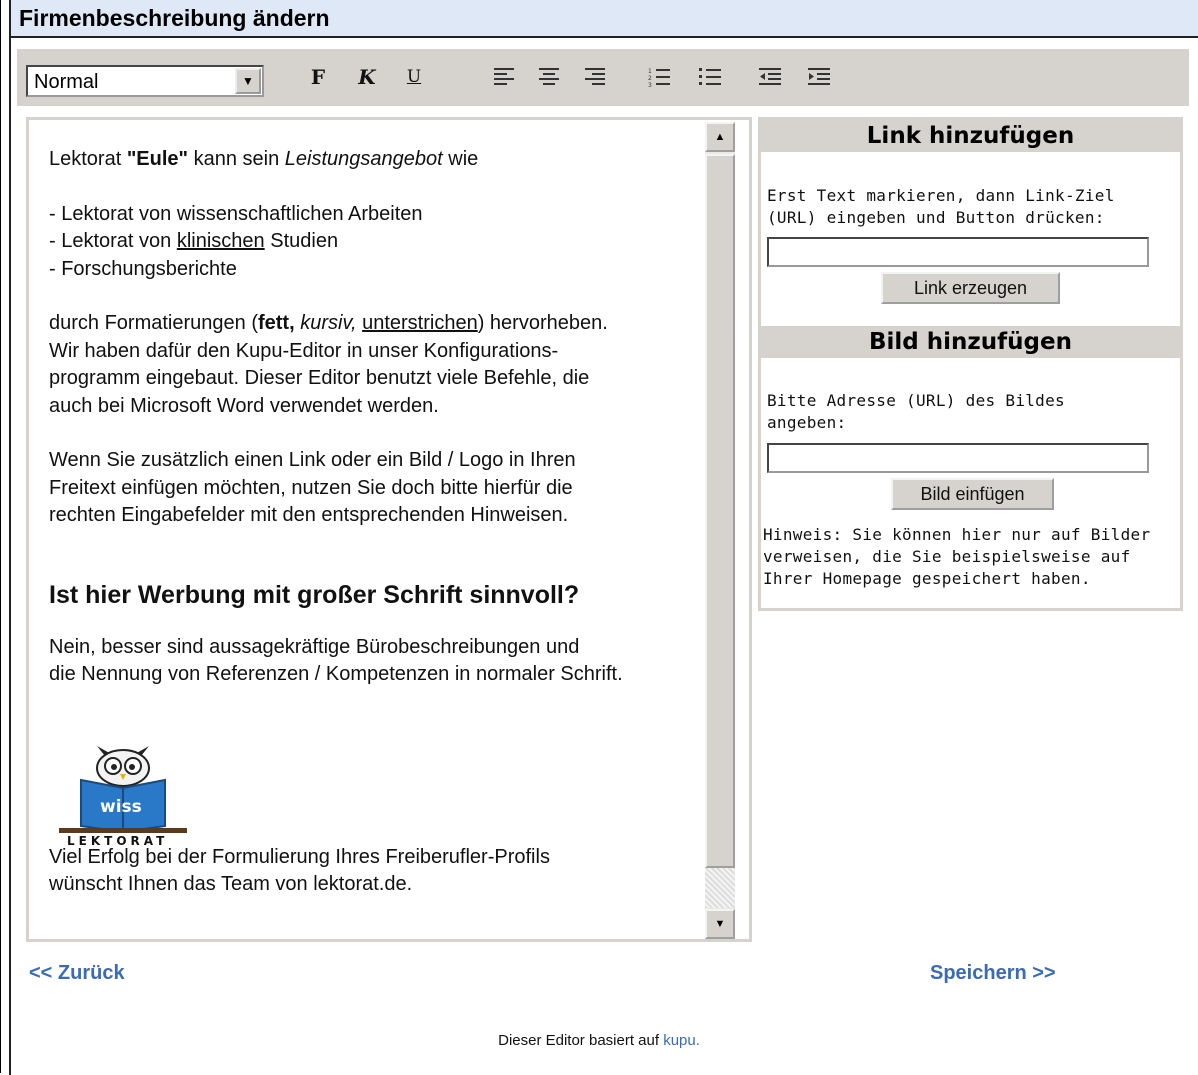 This screenshot has height=1075, width=1198. I want to click on list-item: - Lektorat von klinischen Studien, so click(194, 241).